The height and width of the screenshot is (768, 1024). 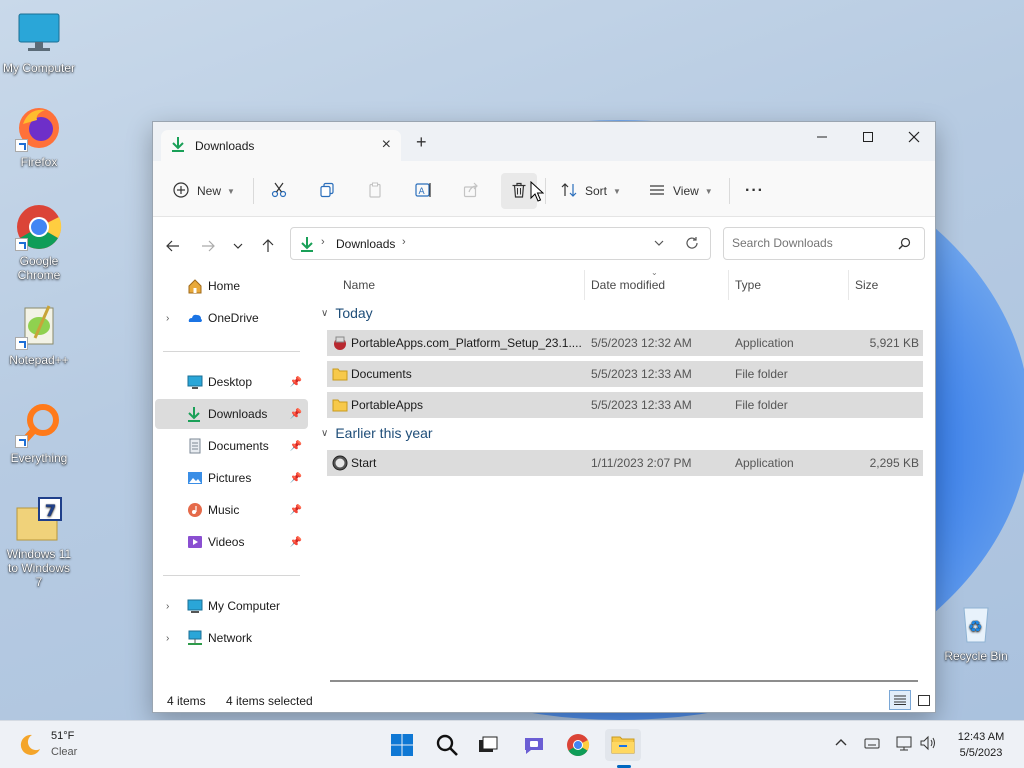 I want to click on desktop-icon-recycle-bin: ♻ Recycle Bin, so click(x=976, y=630).